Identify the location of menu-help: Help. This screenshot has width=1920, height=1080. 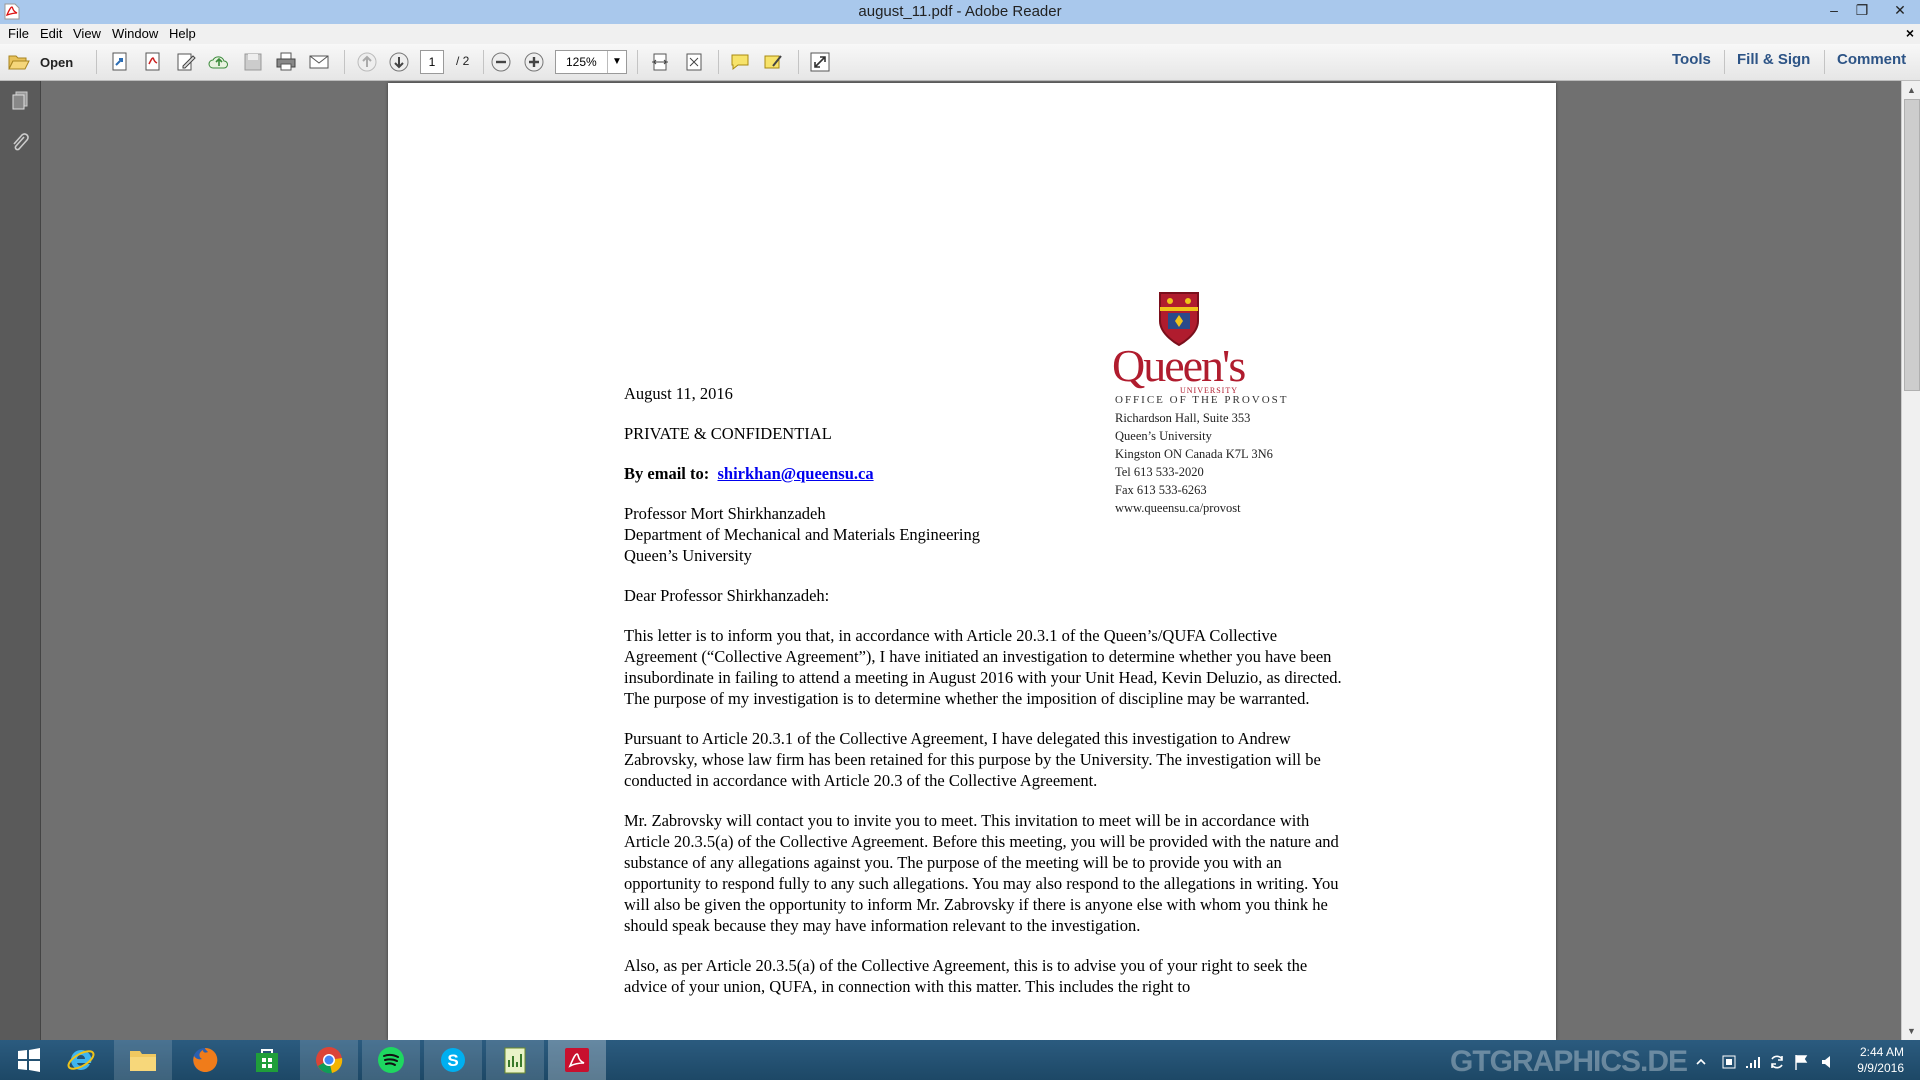
(182, 33).